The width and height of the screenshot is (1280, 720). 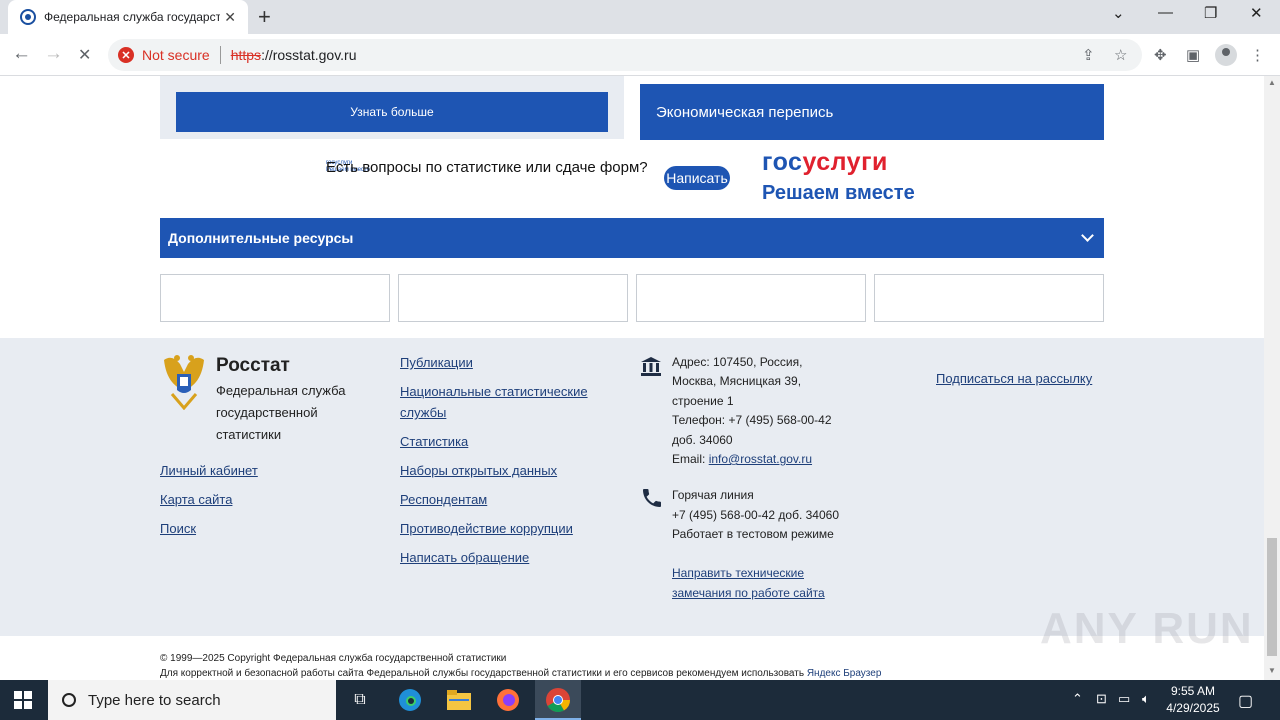 What do you see at coordinates (360, 700) in the screenshot?
I see `task-view-icon: ⧉` at bounding box center [360, 700].